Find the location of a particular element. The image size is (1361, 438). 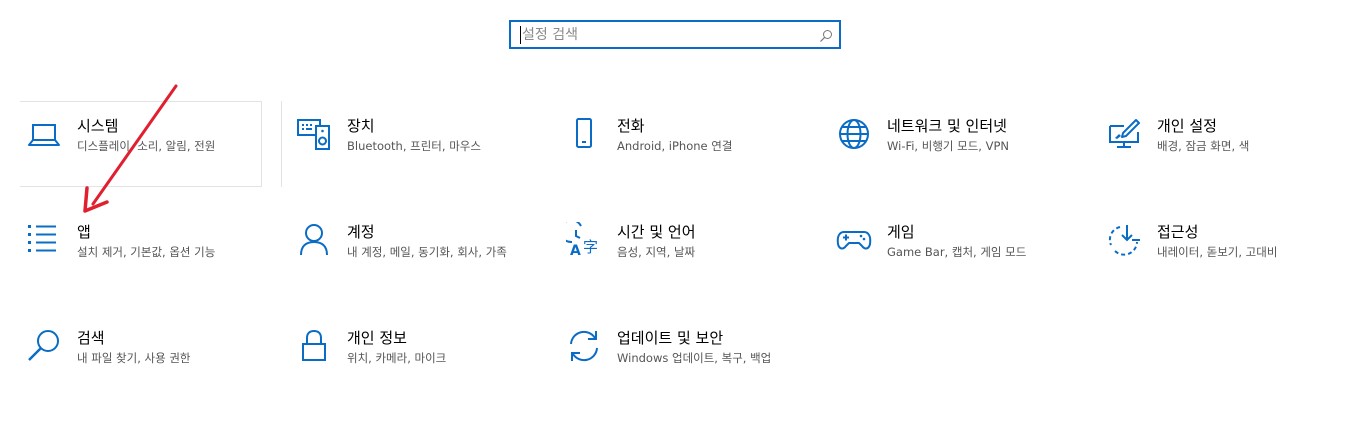

tile-description: 설치 제거, 기본값, 옵션 기능 is located at coordinates (146, 252).